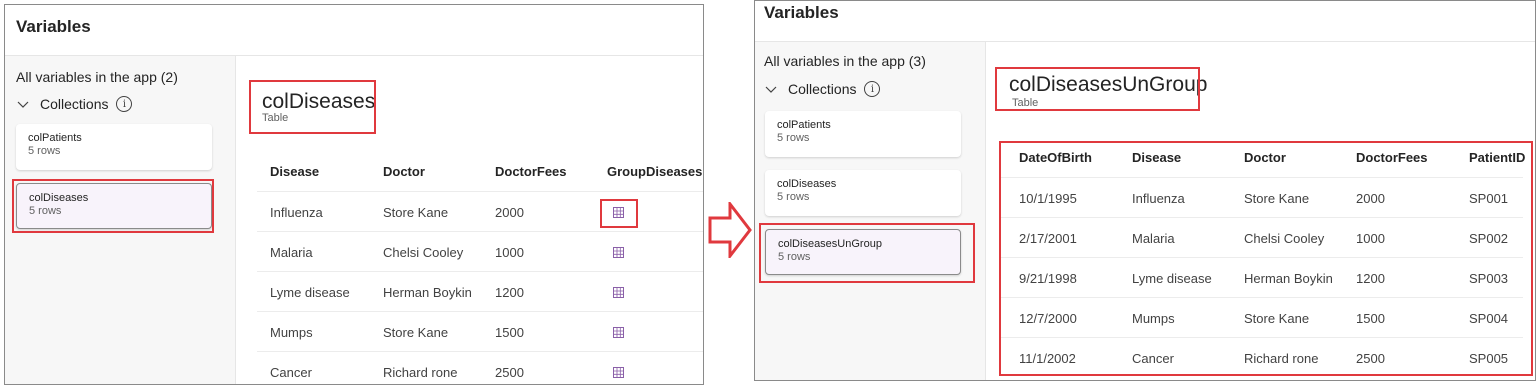 The height and width of the screenshot is (387, 1536). Describe the element at coordinates (1048, 198) in the screenshot. I see `cell-dob: 10/1/1995` at that location.